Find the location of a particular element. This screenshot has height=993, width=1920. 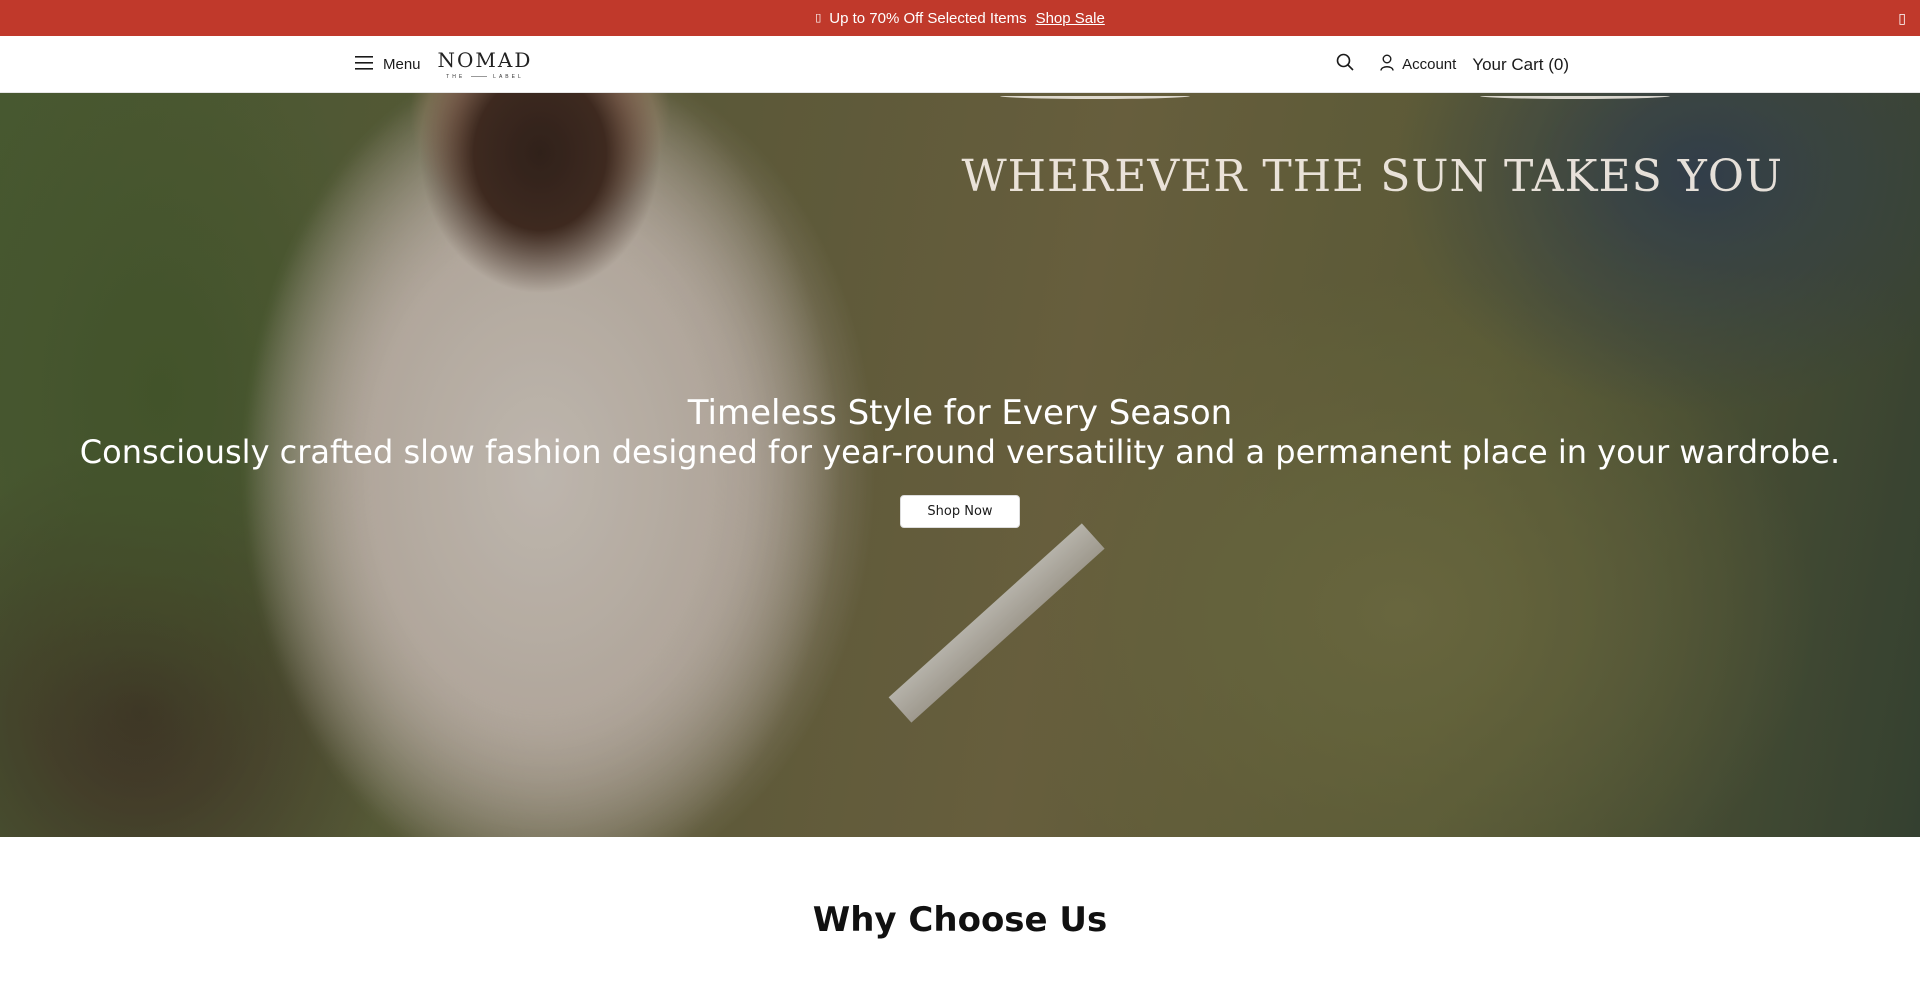

logo-wordmark: NOMAD is located at coordinates (485, 59).